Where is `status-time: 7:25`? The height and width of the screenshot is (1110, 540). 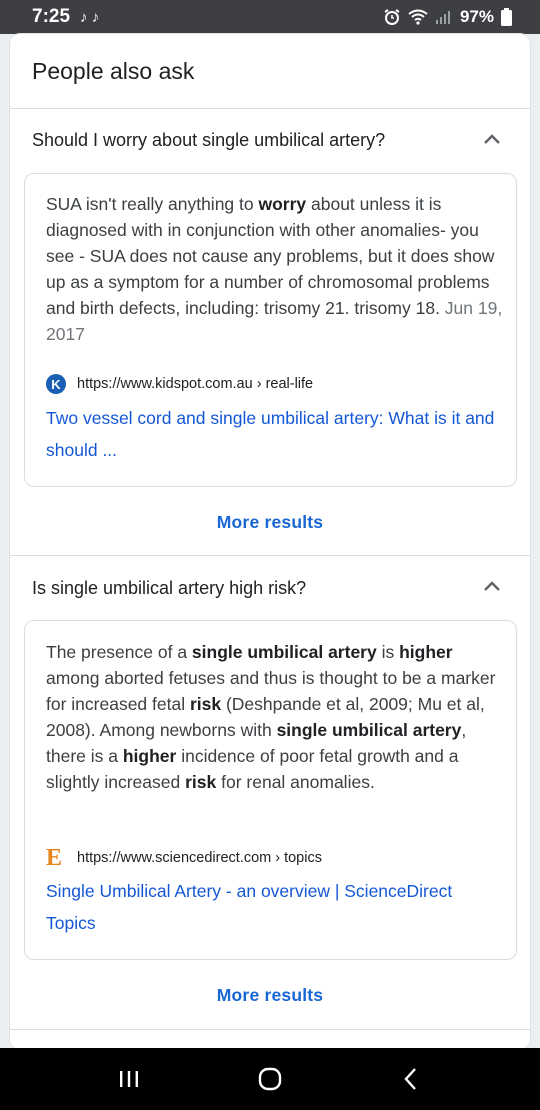 status-time: 7:25 is located at coordinates (51, 16).